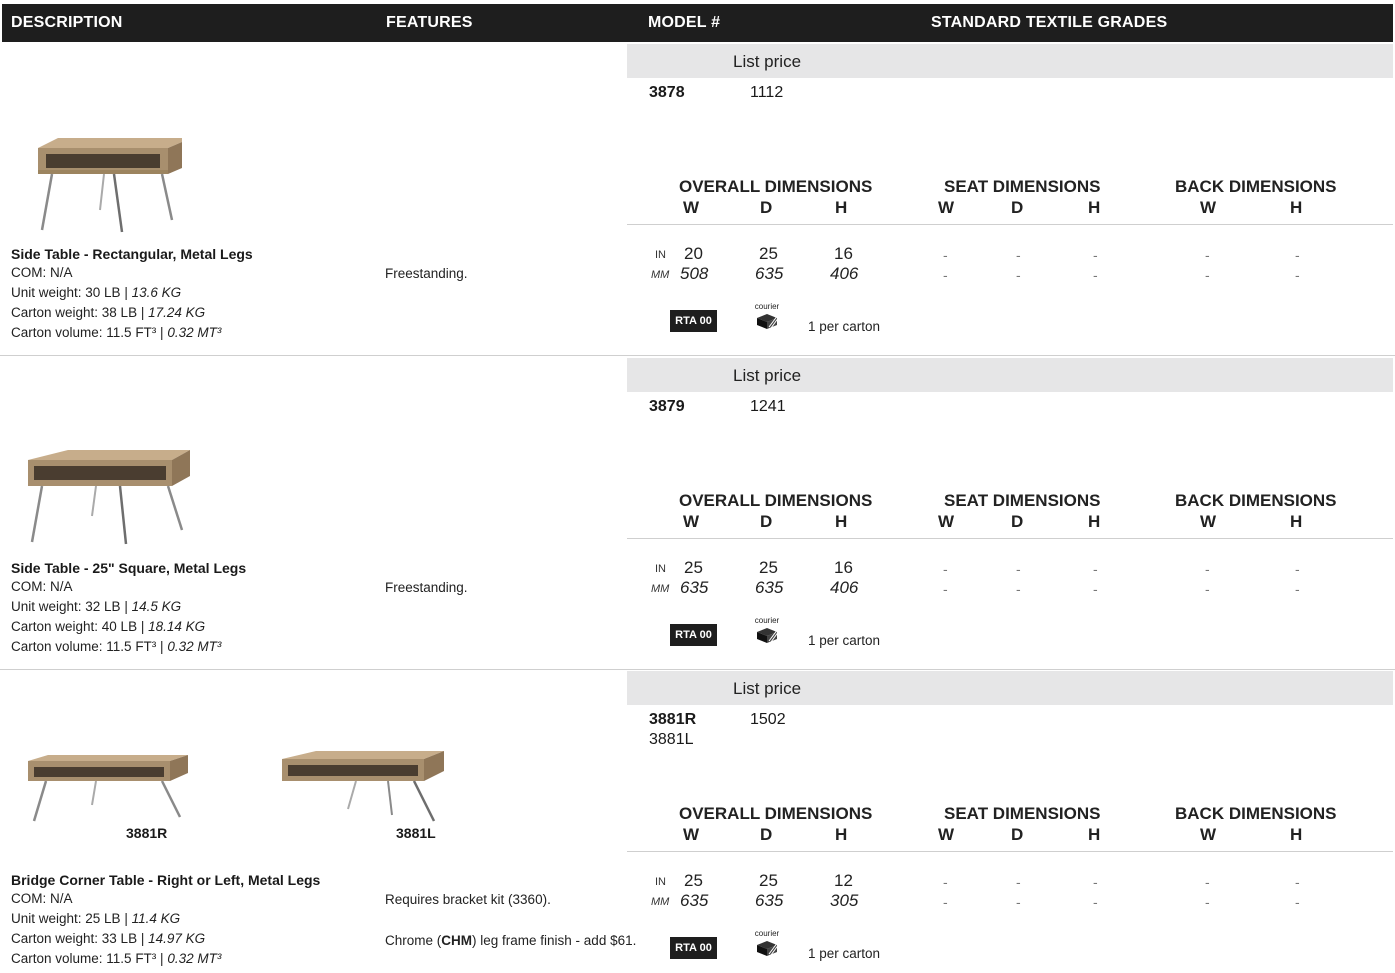 The image size is (1395, 973). Describe the element at coordinates (129, 568) in the screenshot. I see `product-title: Side Table - 25" Square, Metal Legs` at that location.